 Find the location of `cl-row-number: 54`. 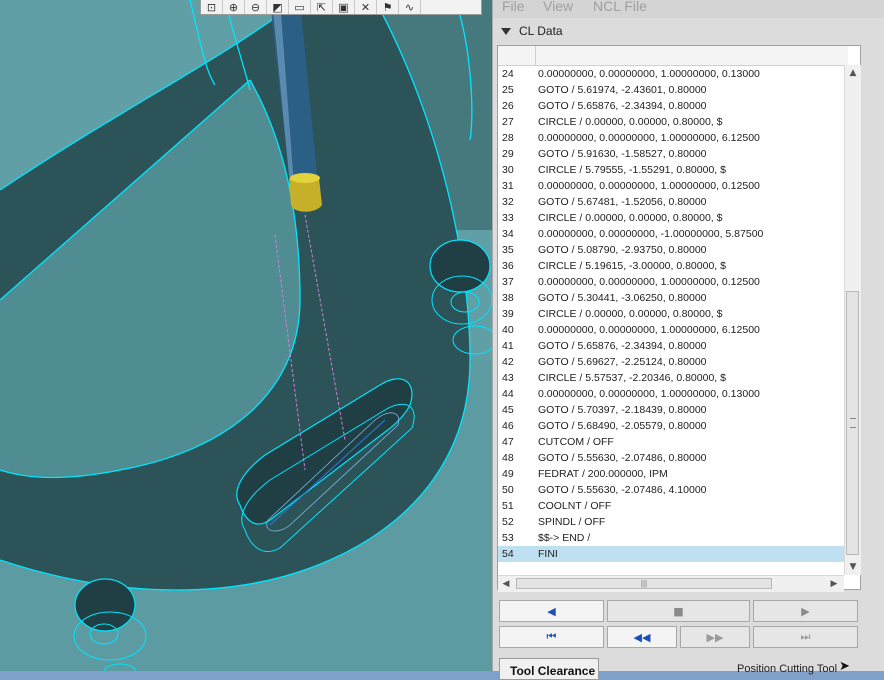

cl-row-number: 54 is located at coordinates (508, 554).